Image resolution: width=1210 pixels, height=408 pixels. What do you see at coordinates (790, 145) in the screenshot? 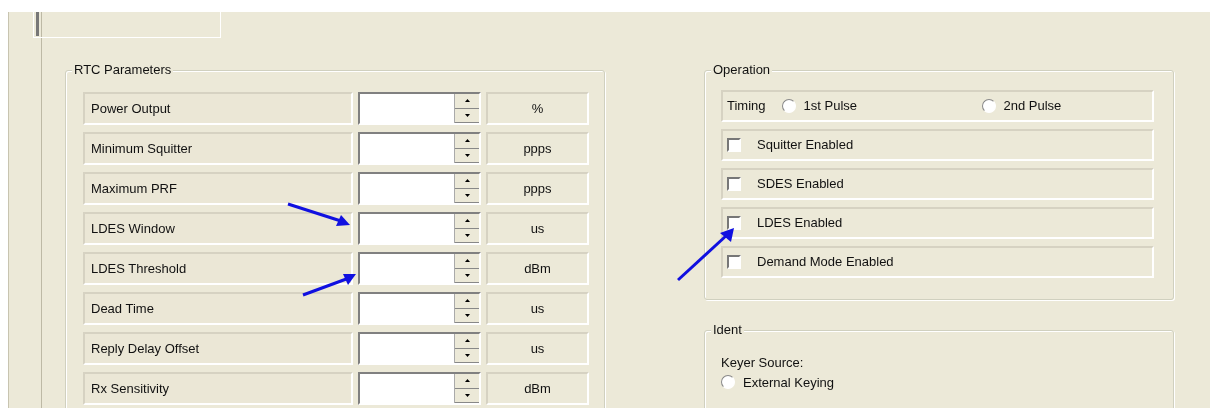
I see `checkbox-option: Squitter Enabled` at bounding box center [790, 145].